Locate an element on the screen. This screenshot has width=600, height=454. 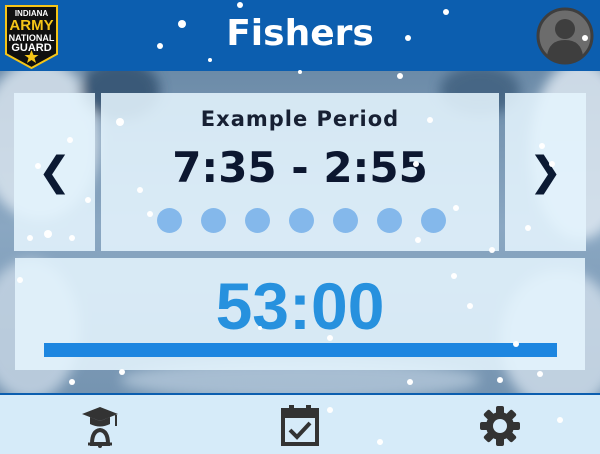
app-title: Fishers is located at coordinates (300, 33).